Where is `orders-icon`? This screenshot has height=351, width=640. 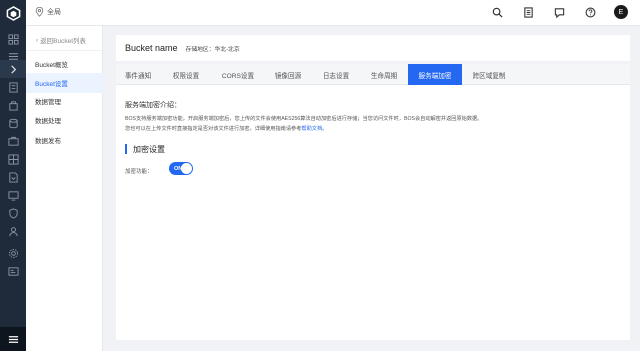
orders-icon is located at coordinates (528, 12).